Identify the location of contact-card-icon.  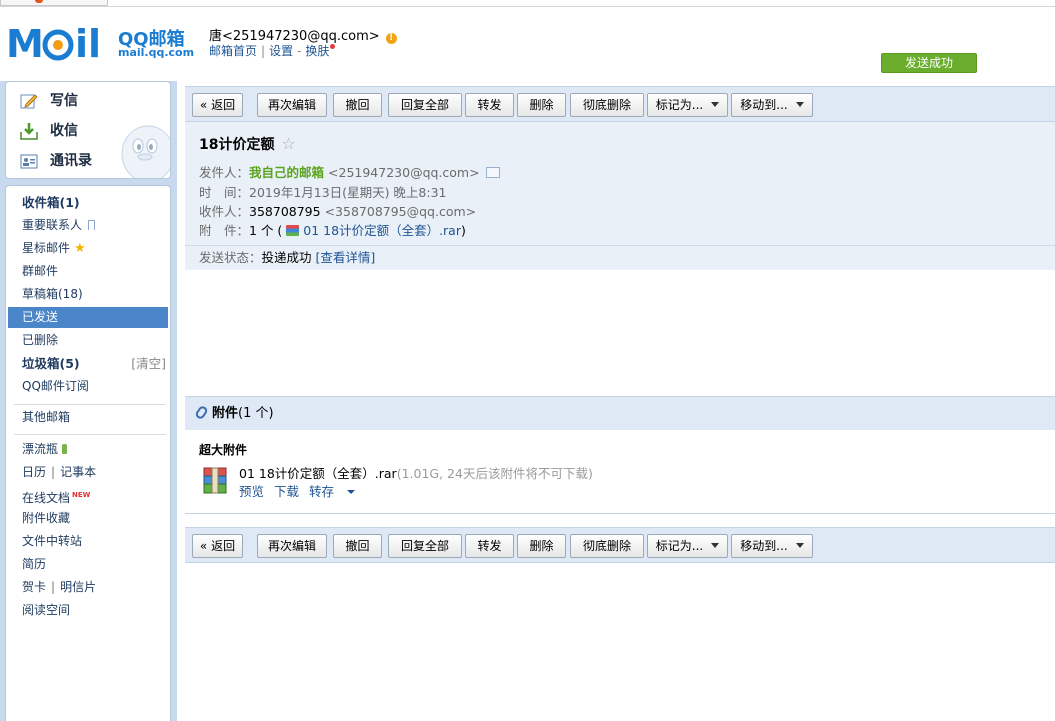
(492, 172).